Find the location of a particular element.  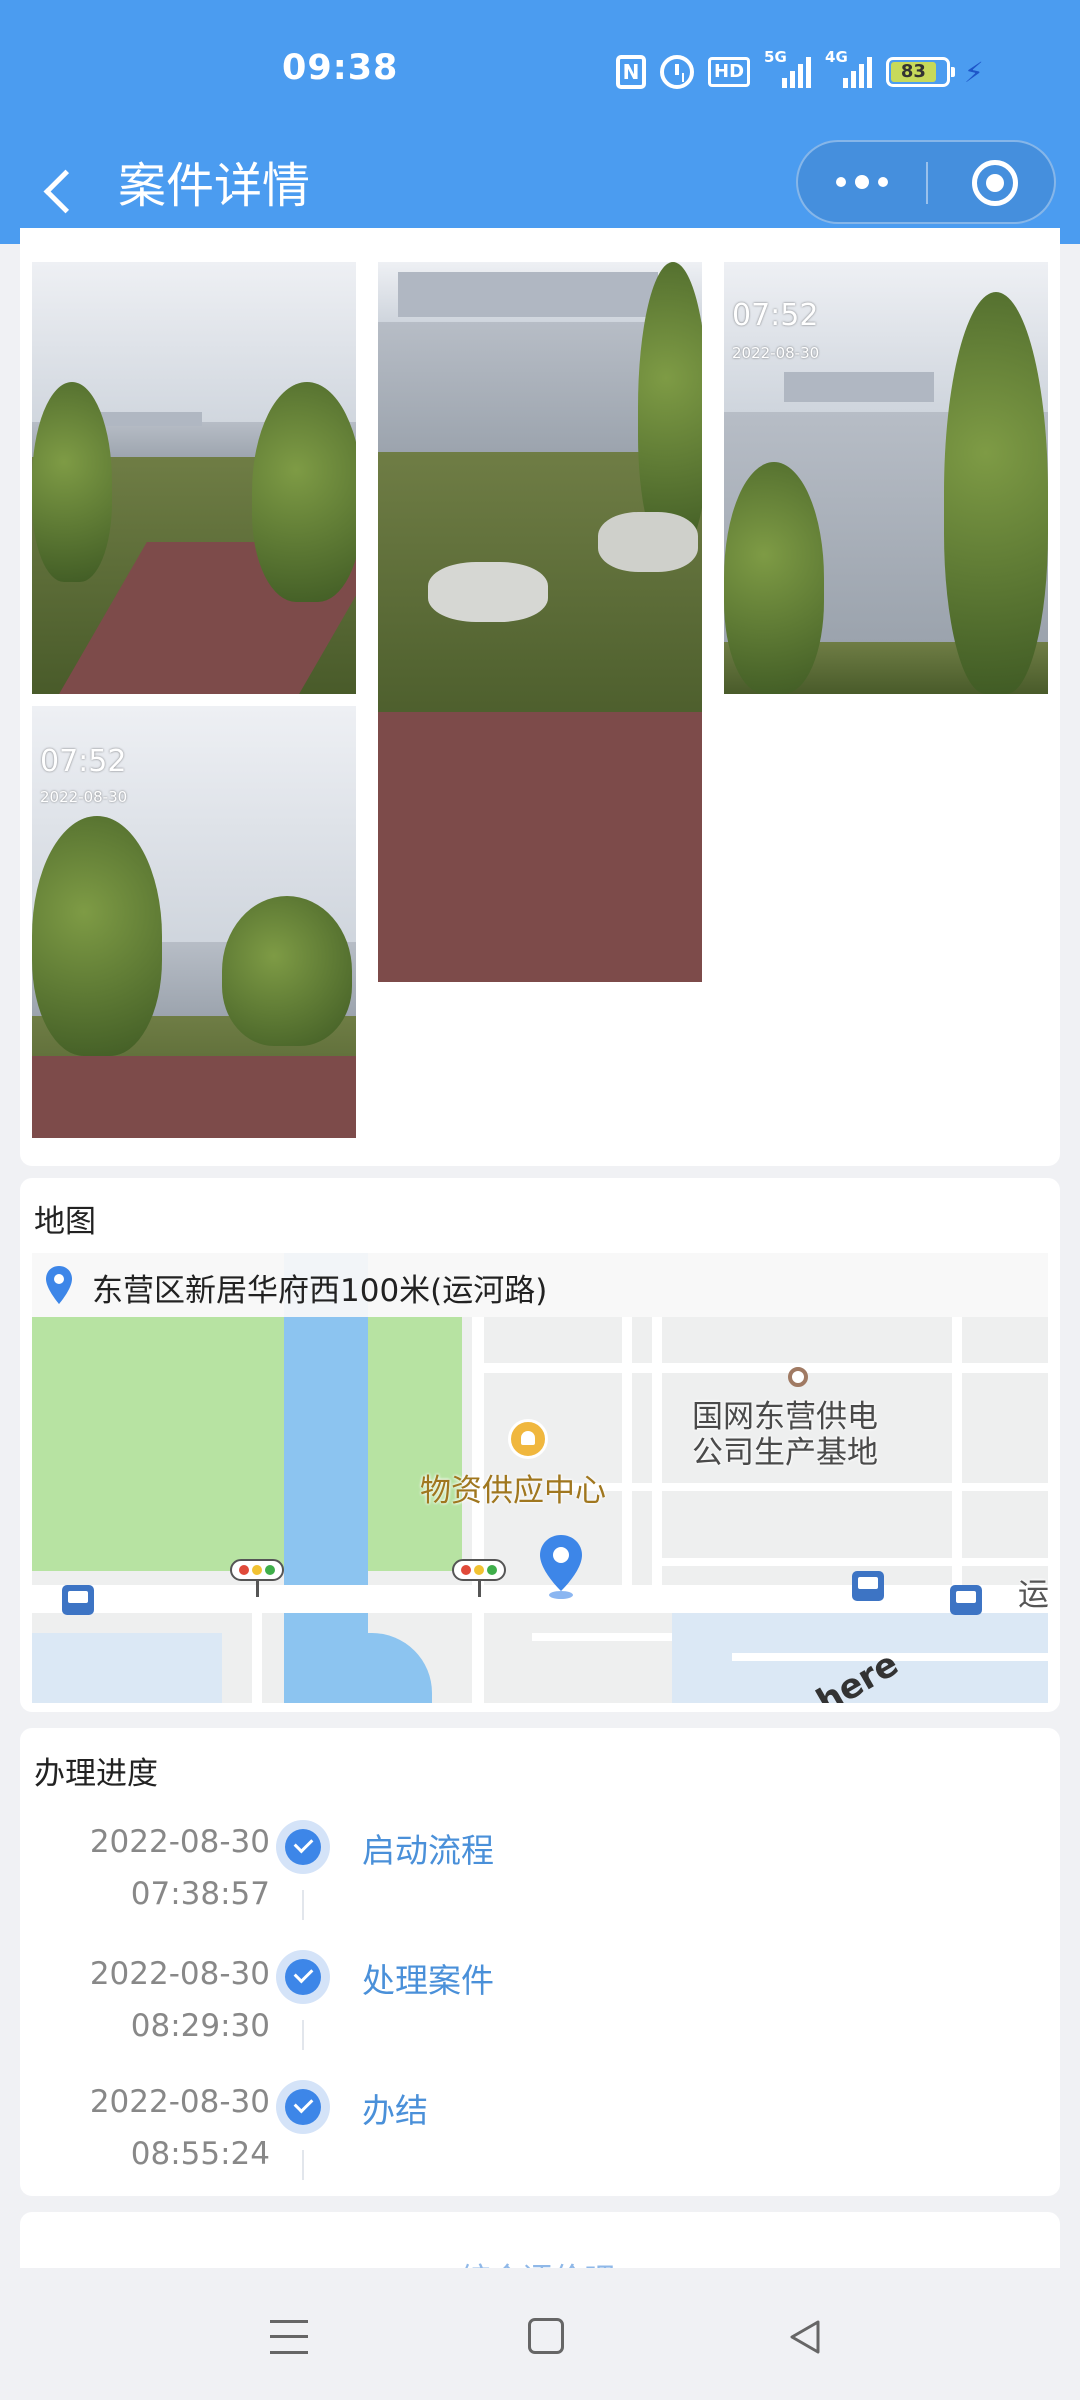

status-bar: 09:38 N HD 5G 4G 83 ⚡ is located at coordinates (540, 70).